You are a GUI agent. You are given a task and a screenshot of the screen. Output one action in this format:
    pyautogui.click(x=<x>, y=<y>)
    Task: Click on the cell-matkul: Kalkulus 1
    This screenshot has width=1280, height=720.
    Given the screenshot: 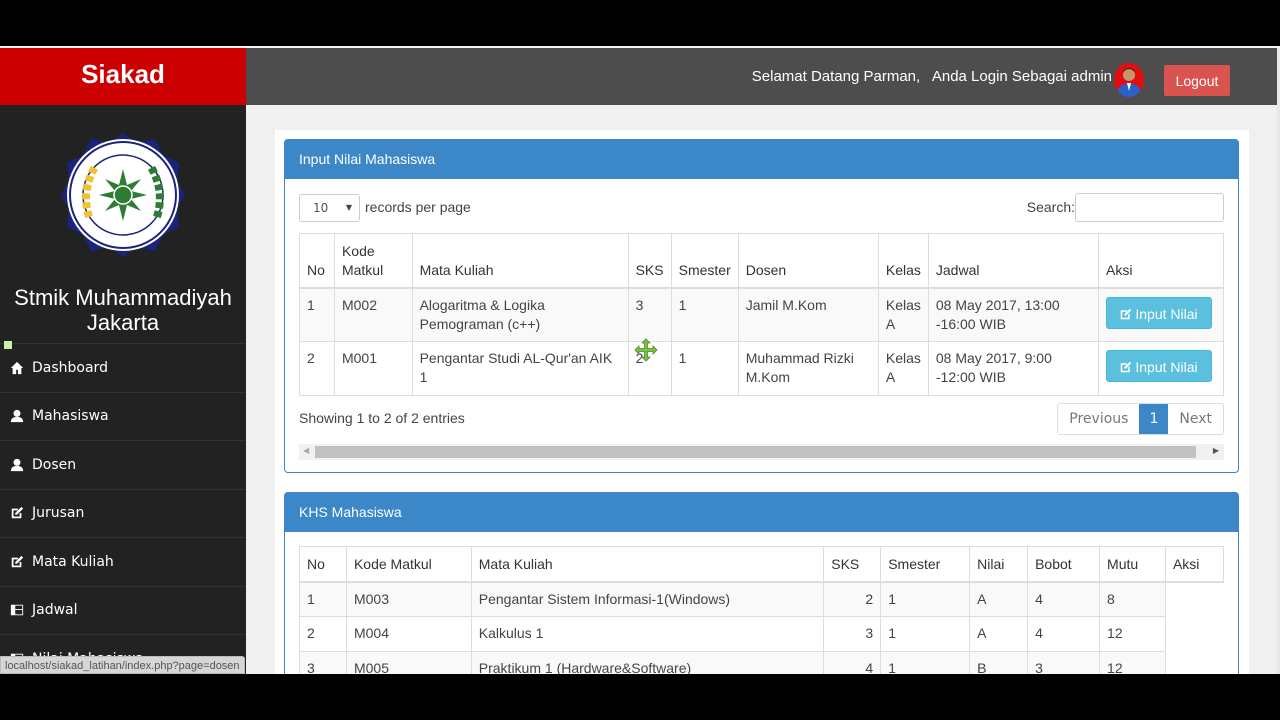 What is the action you would take?
    pyautogui.click(x=647, y=634)
    